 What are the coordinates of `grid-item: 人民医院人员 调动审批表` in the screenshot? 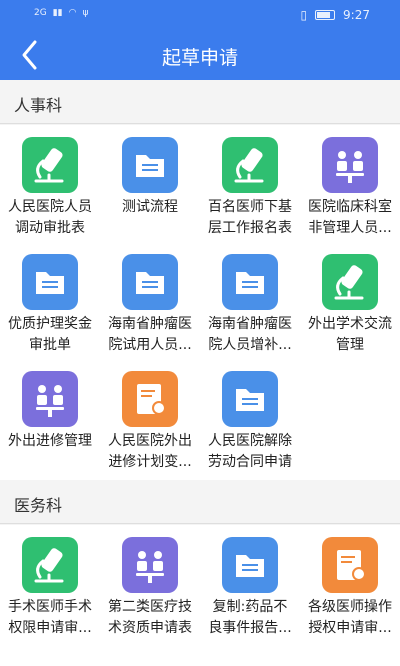 It's located at (50, 183).